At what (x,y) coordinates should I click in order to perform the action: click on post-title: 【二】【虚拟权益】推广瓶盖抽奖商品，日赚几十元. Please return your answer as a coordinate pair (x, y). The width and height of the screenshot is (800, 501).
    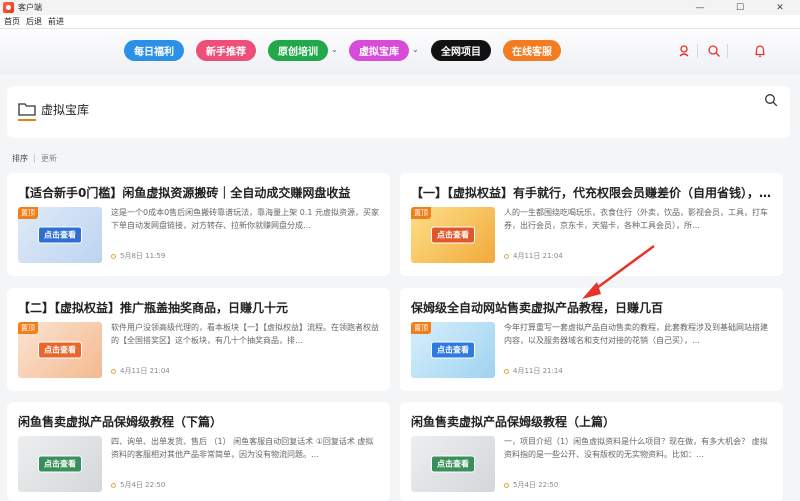
    Looking at the image, I should click on (199, 307).